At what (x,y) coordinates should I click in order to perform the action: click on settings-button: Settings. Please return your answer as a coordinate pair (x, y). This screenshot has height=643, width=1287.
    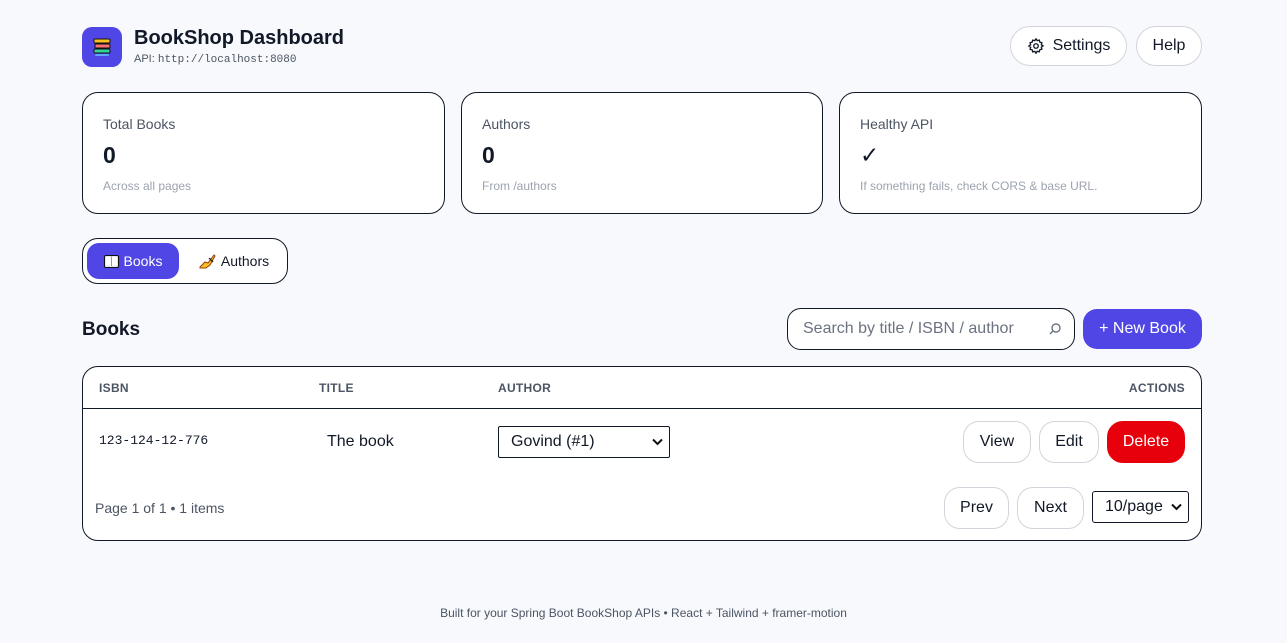
    Looking at the image, I should click on (1068, 46).